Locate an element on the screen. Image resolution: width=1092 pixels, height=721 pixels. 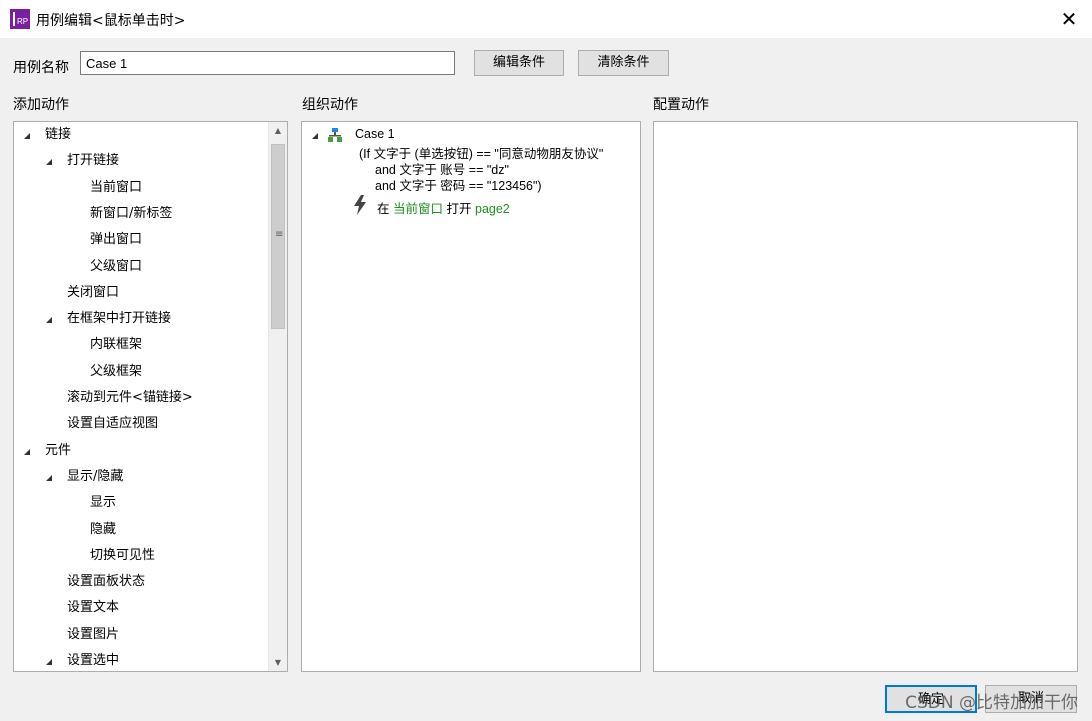
tree-item: 新窗口/新标签 is located at coordinates (139, 214).